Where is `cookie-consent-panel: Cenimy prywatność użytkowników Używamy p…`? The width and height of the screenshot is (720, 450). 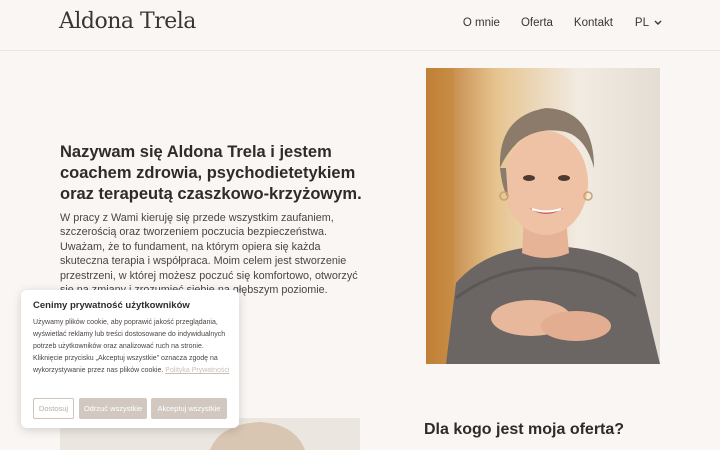 cookie-consent-panel: Cenimy prywatność użytkowników Używamy p… is located at coordinates (130, 359).